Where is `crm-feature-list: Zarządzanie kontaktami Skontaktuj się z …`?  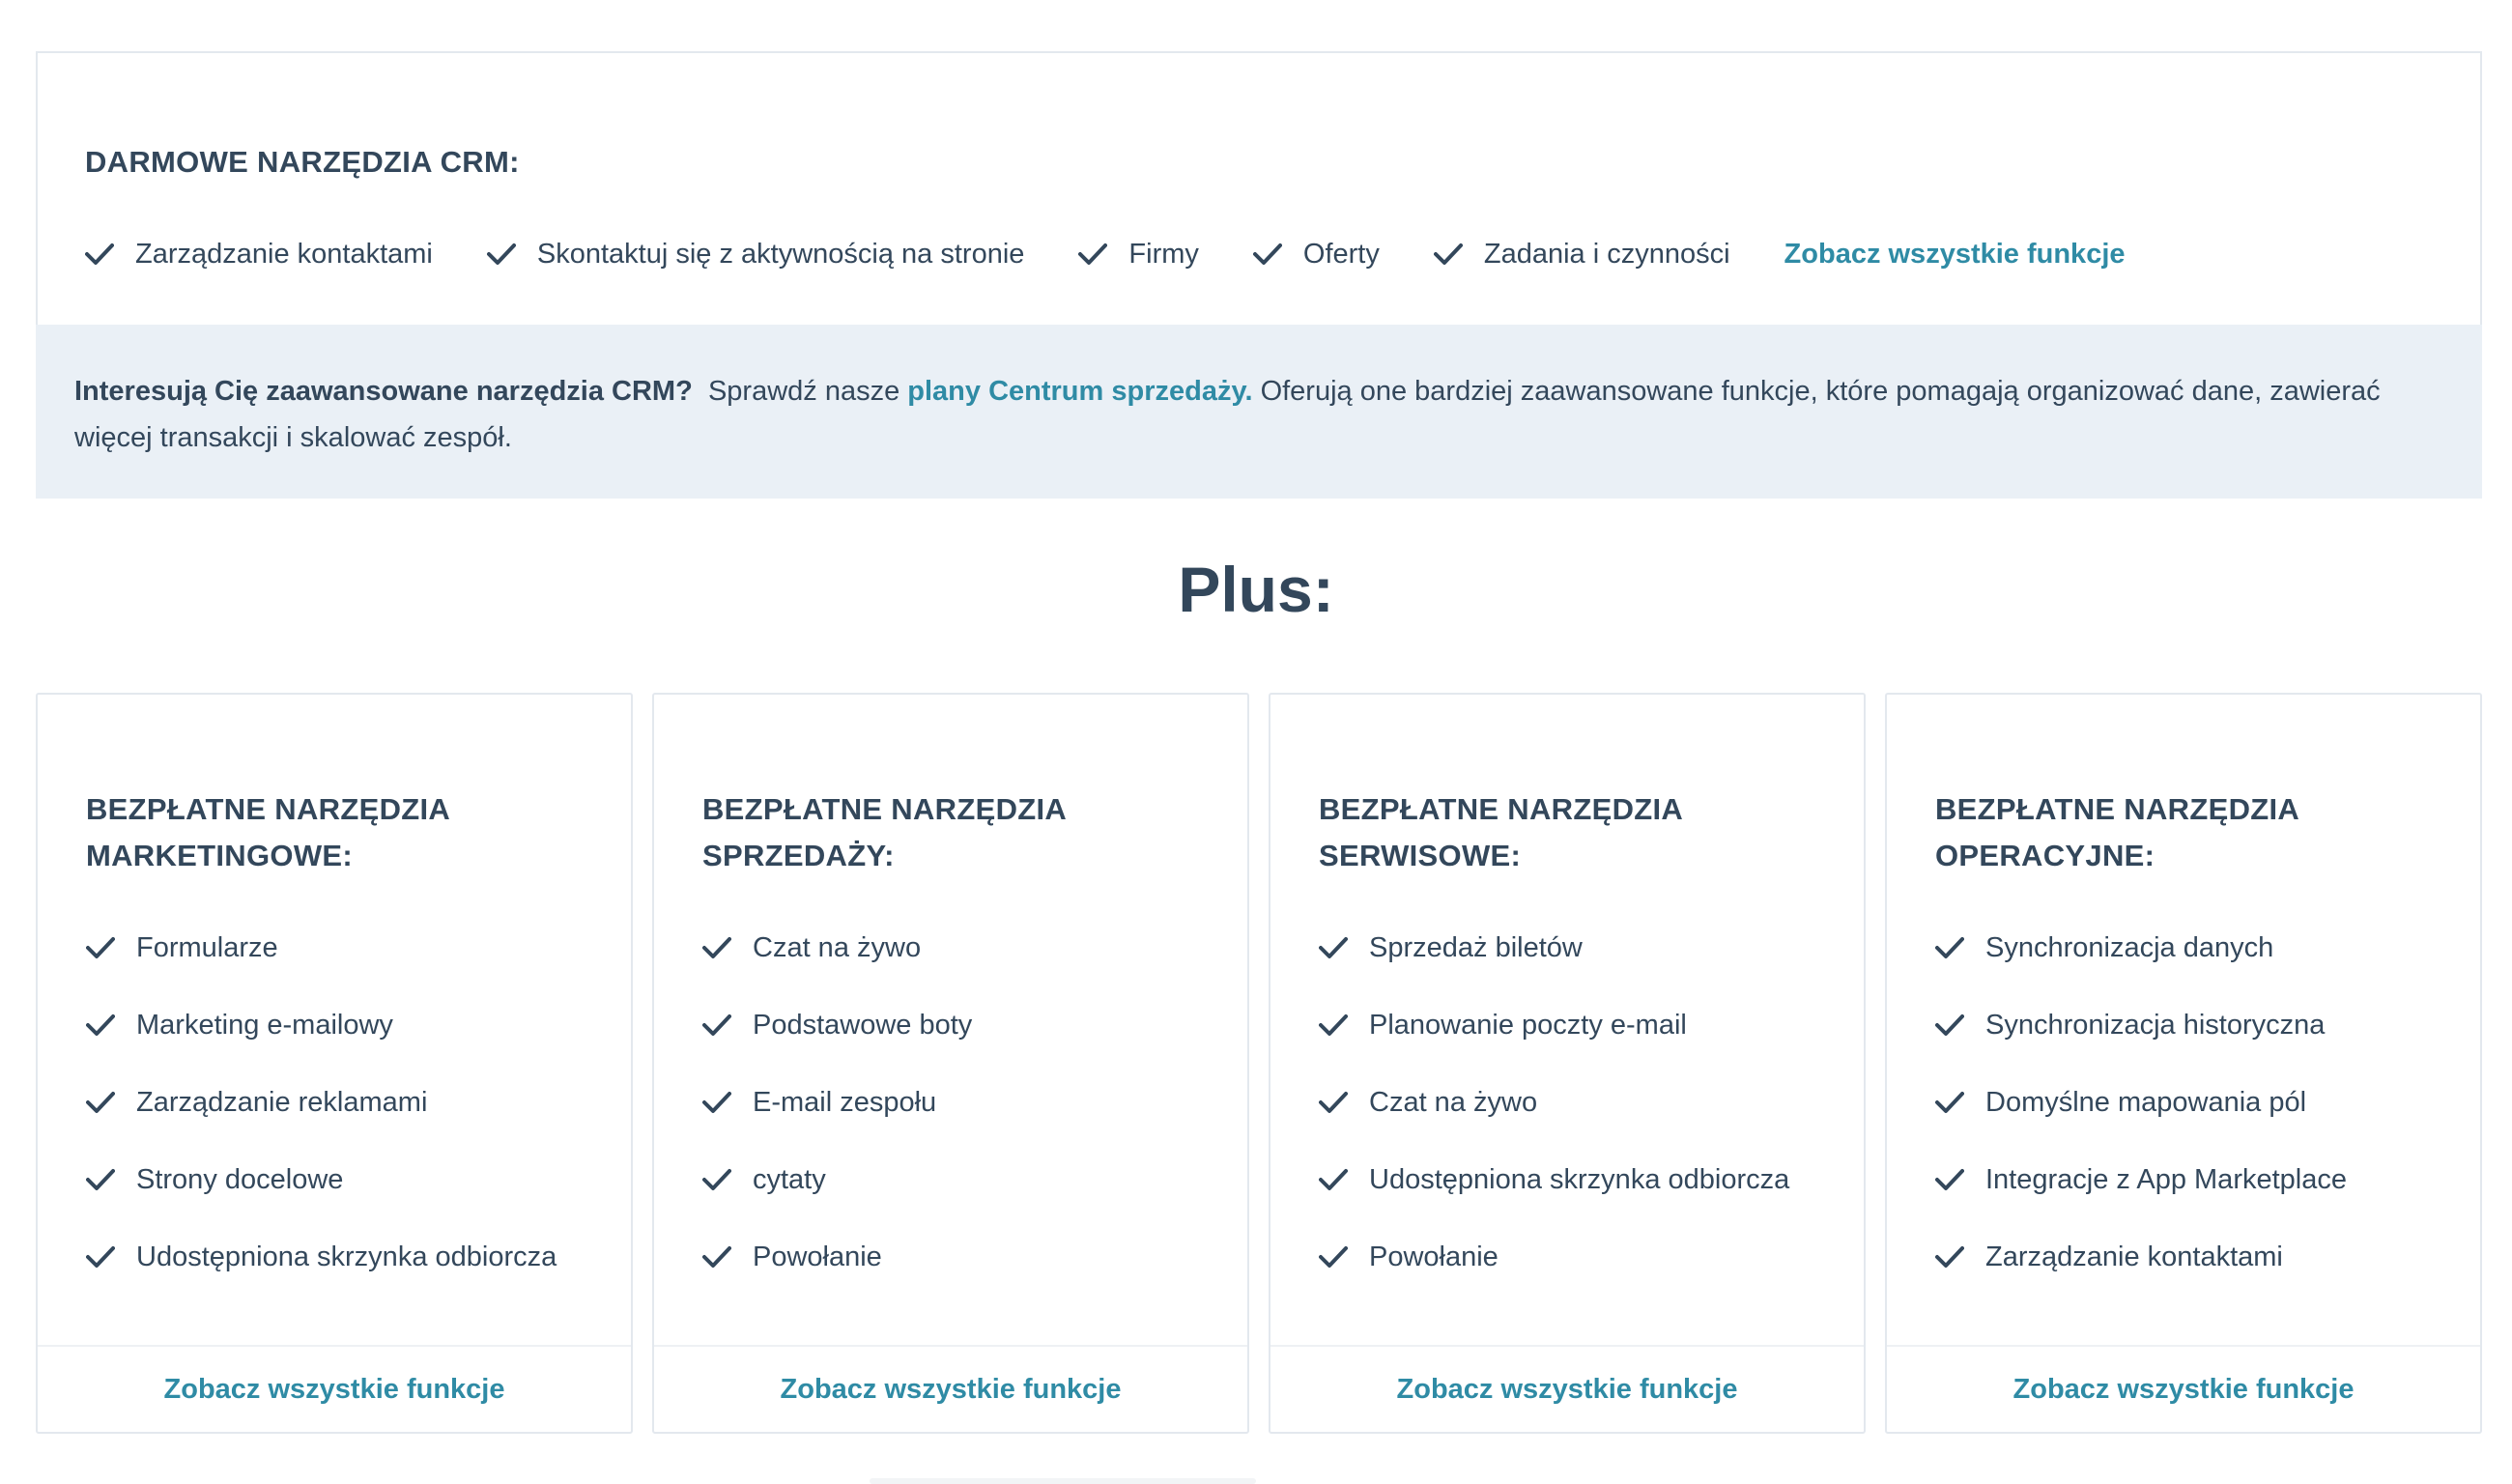
crm-feature-list: Zarządzanie kontaktami Skontaktuj się z … is located at coordinates (1105, 254).